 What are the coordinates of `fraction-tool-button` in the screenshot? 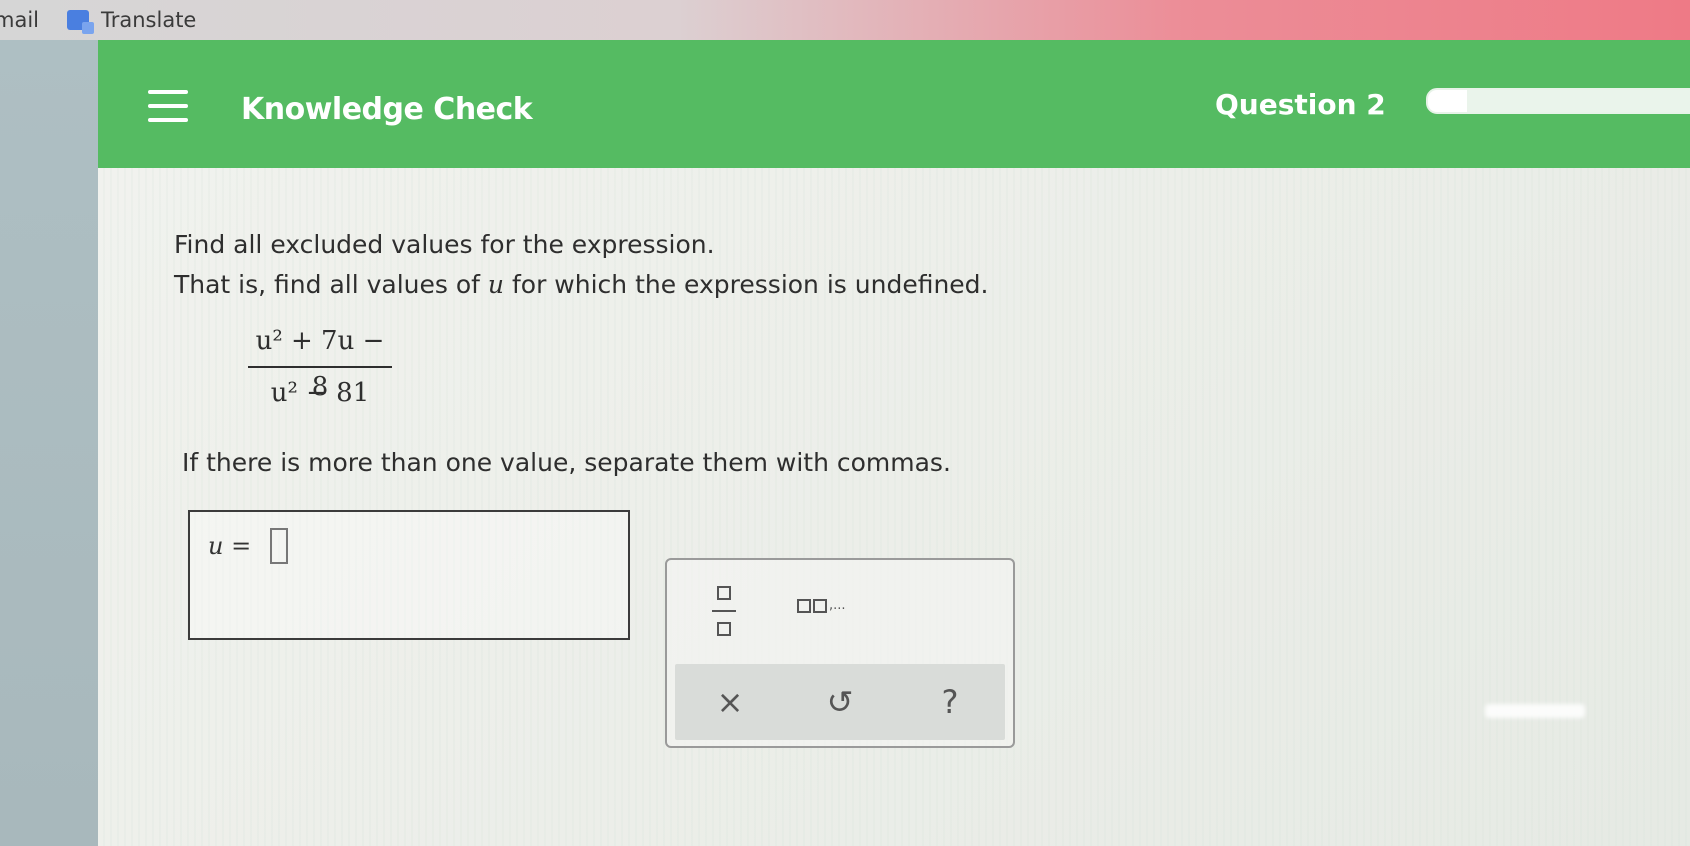 It's located at (724, 611).